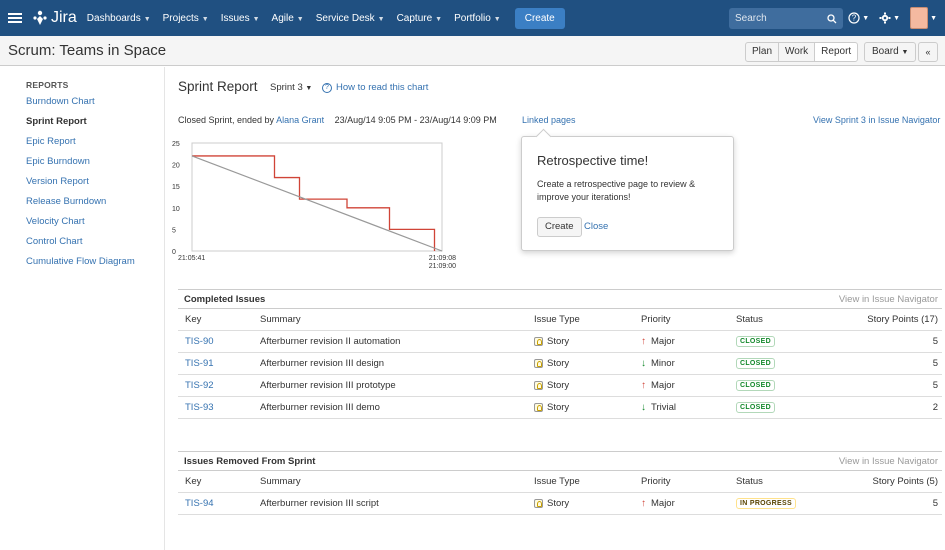 The image size is (945, 550). I want to click on section-header: Completed Issues View in Issue Navigator, so click(560, 299).